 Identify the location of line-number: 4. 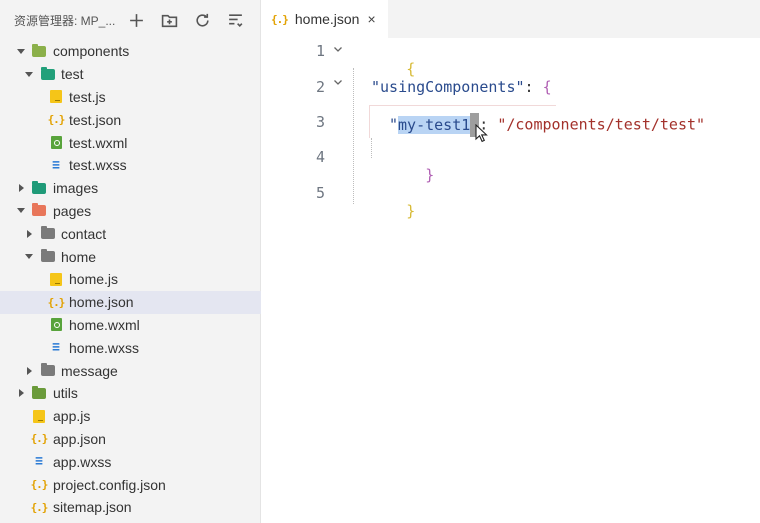
(320, 157).